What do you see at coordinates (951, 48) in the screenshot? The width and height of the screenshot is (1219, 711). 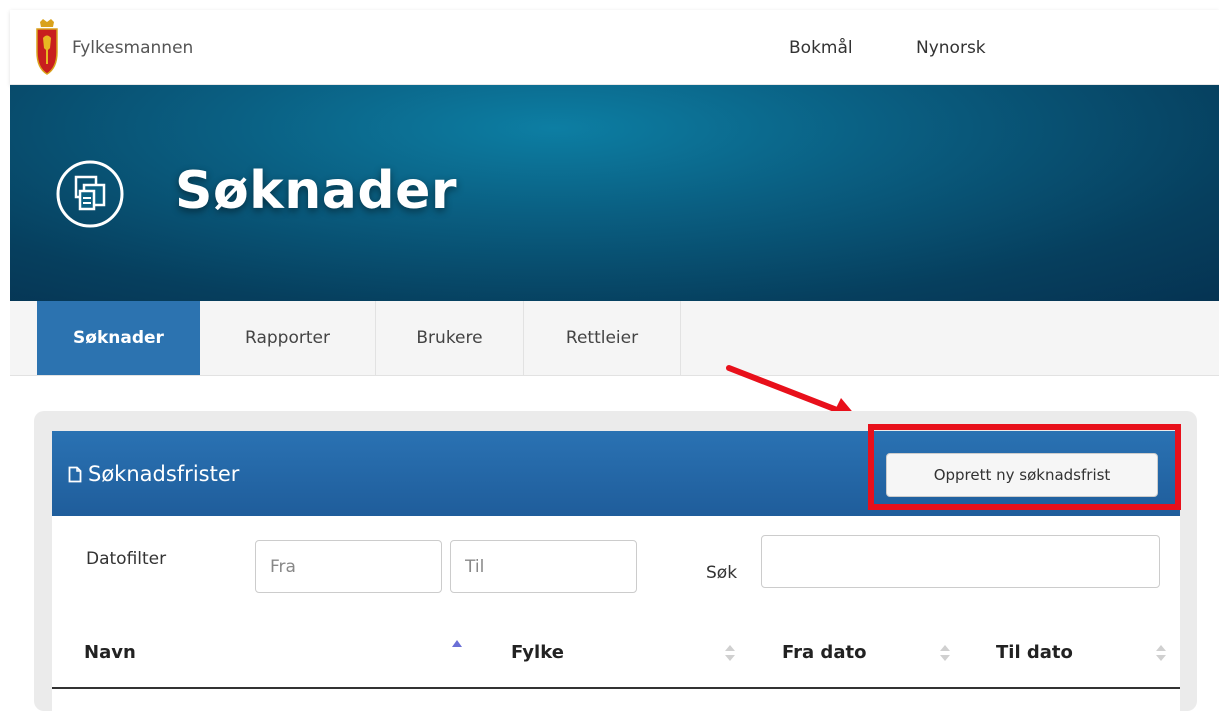 I see `language-nynorsk-link: Nynorsk` at bounding box center [951, 48].